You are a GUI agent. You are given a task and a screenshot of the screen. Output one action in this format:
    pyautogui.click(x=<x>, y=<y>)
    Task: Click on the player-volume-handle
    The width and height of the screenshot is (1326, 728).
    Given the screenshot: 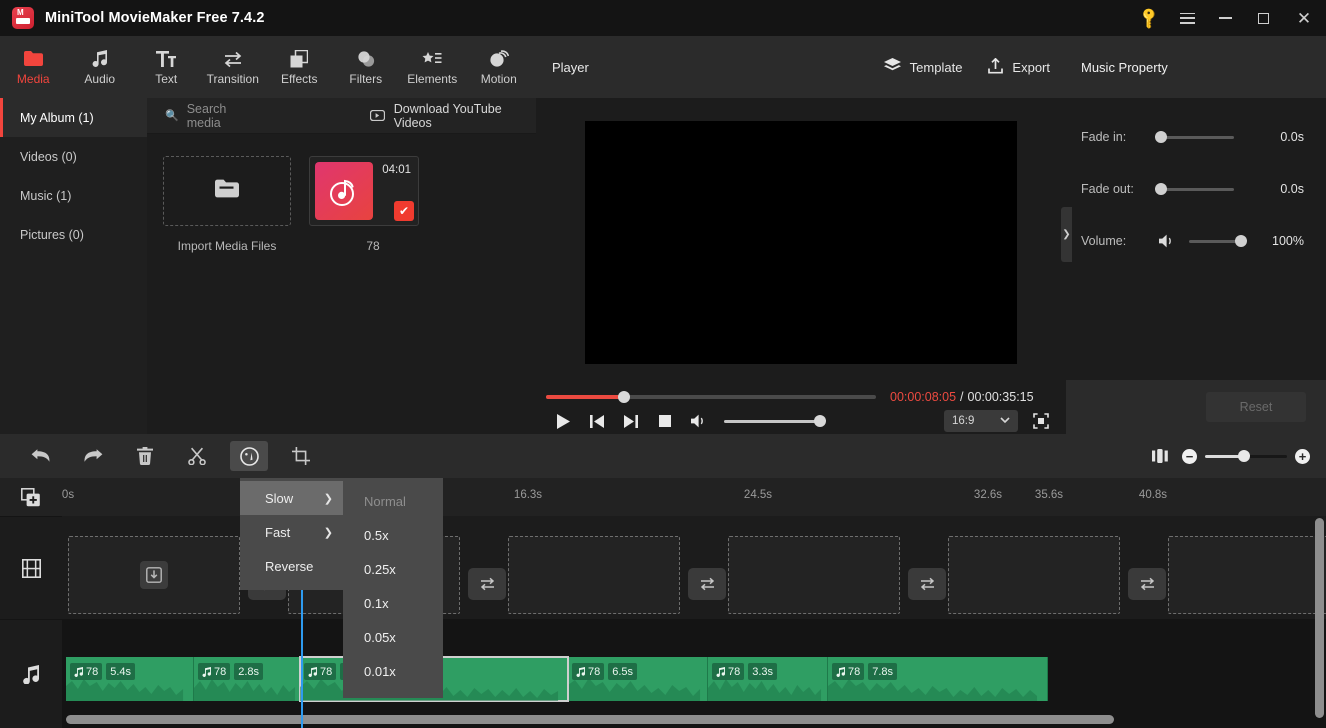 What is the action you would take?
    pyautogui.click(x=820, y=421)
    